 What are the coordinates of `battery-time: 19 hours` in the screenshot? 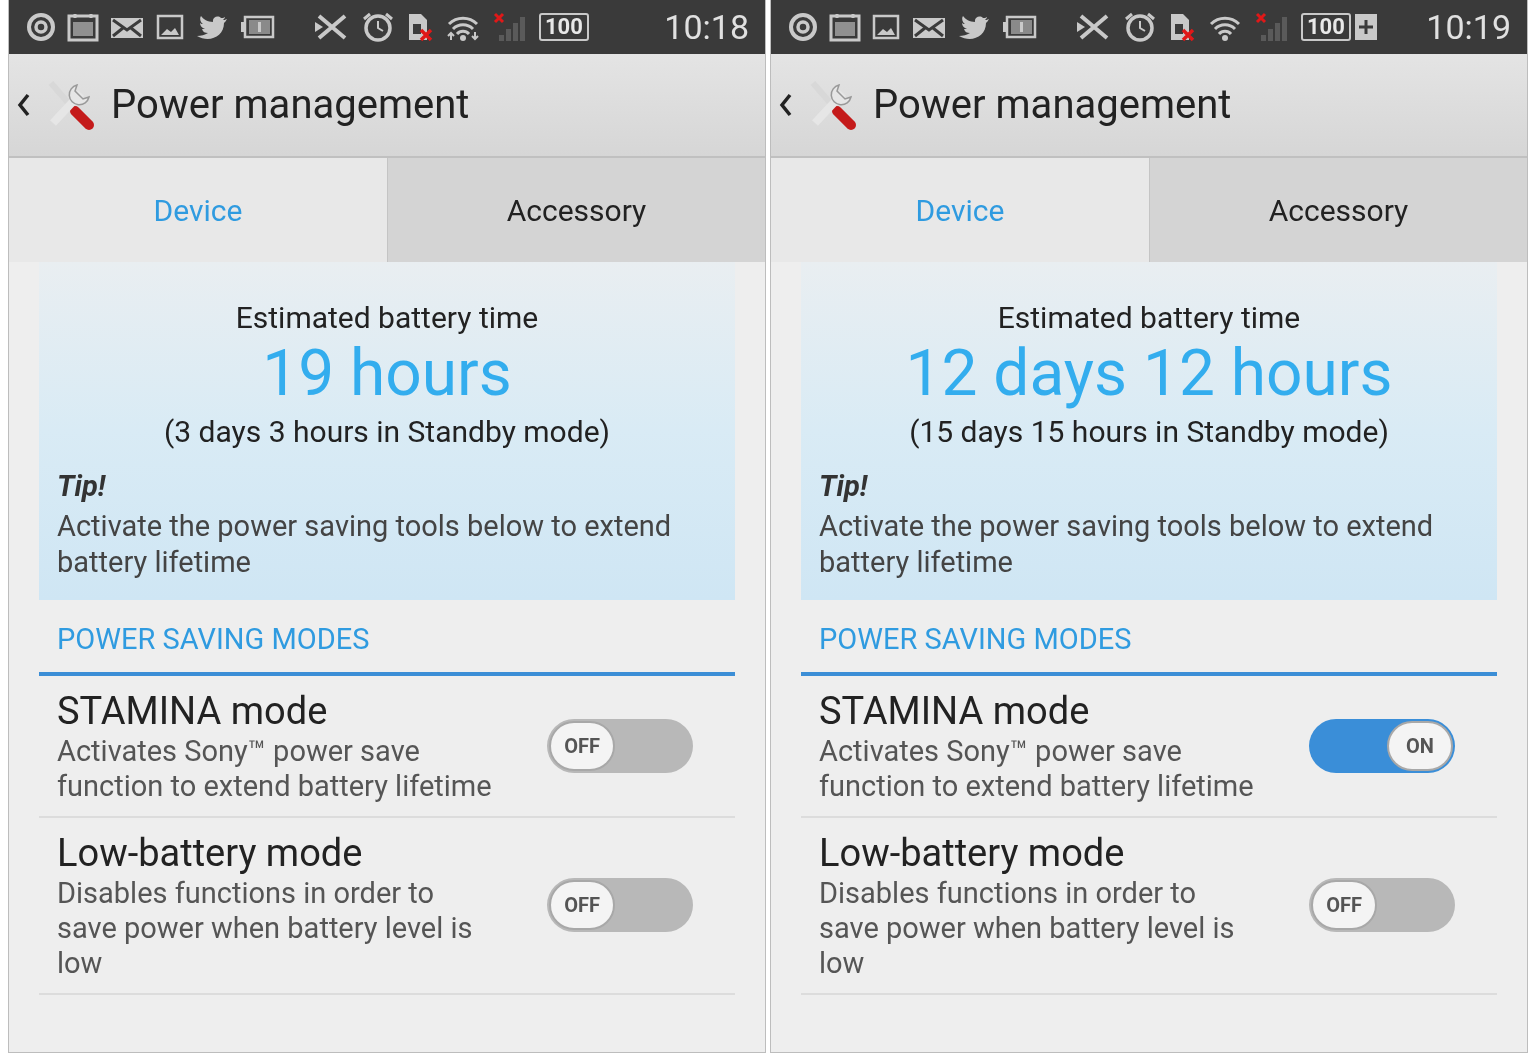 It's located at (387, 374).